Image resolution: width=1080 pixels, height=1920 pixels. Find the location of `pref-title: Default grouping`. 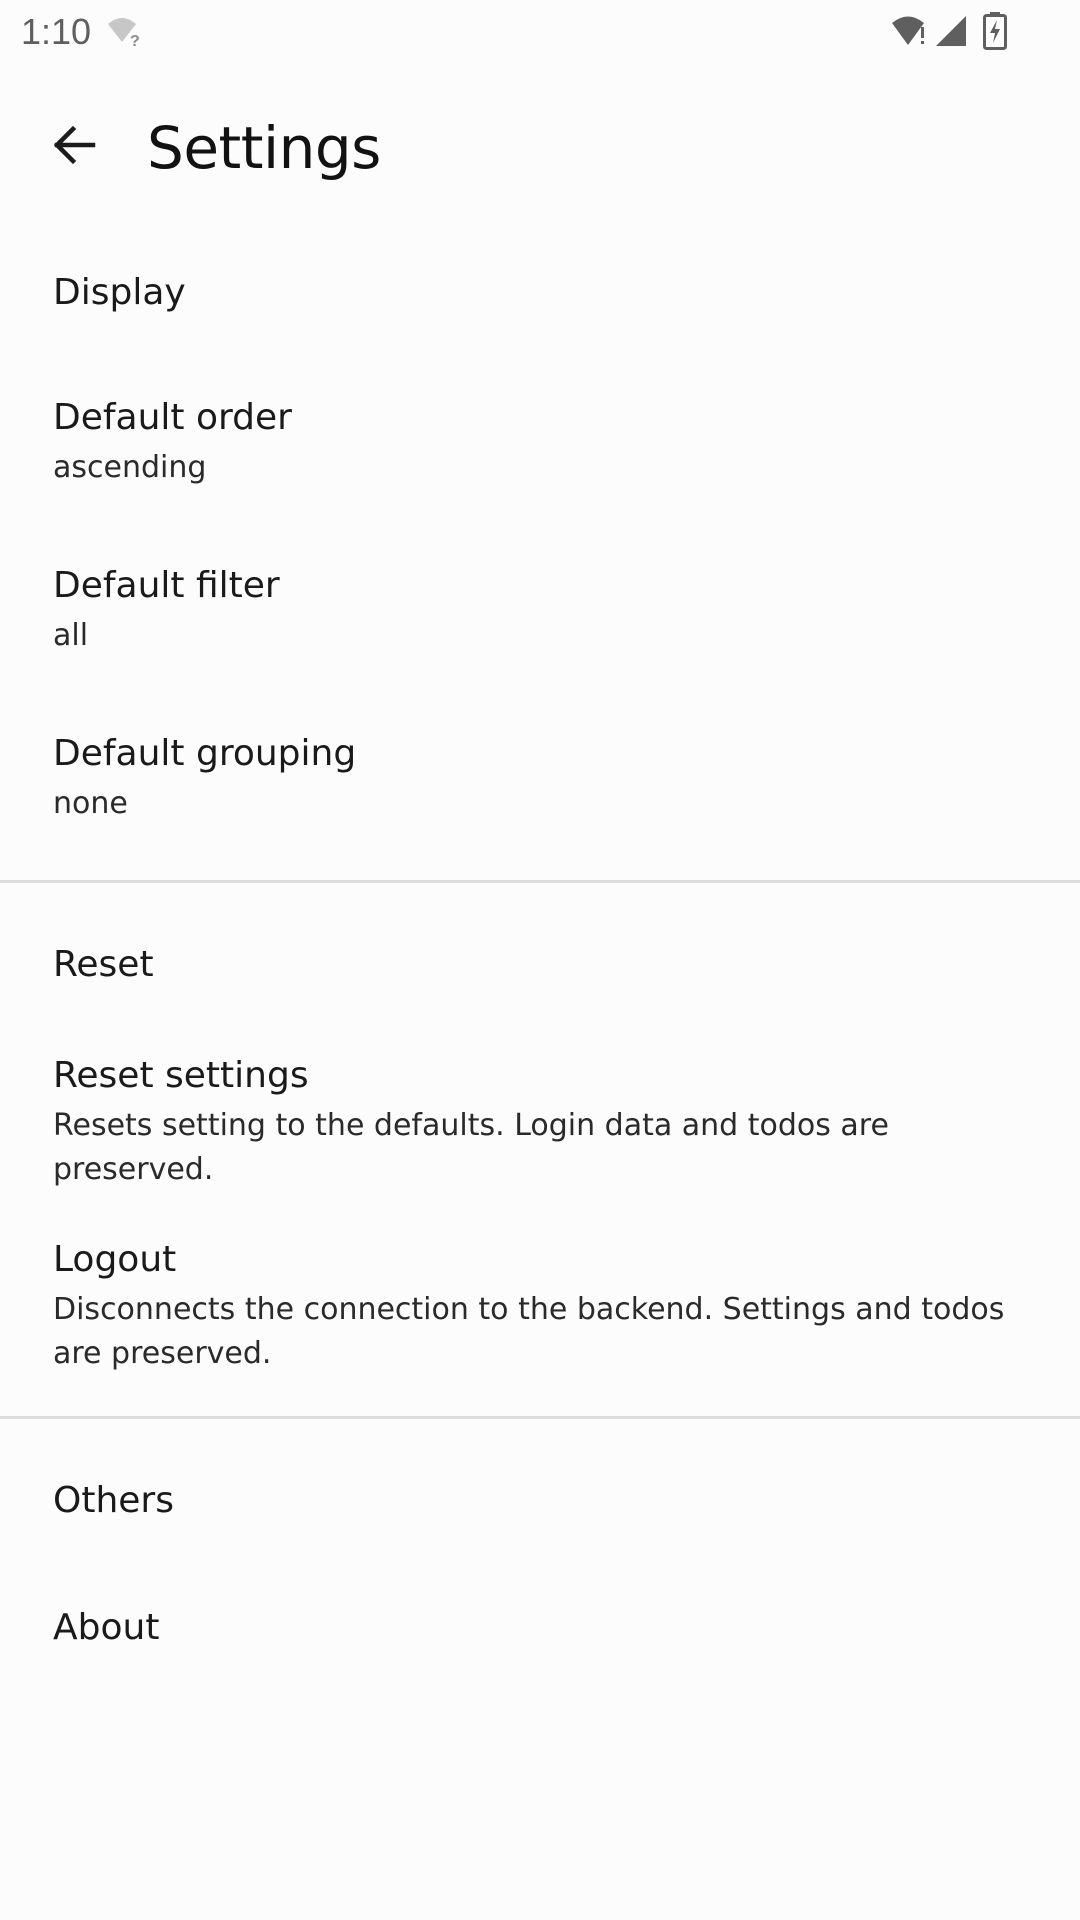

pref-title: Default grouping is located at coordinates (205, 753).